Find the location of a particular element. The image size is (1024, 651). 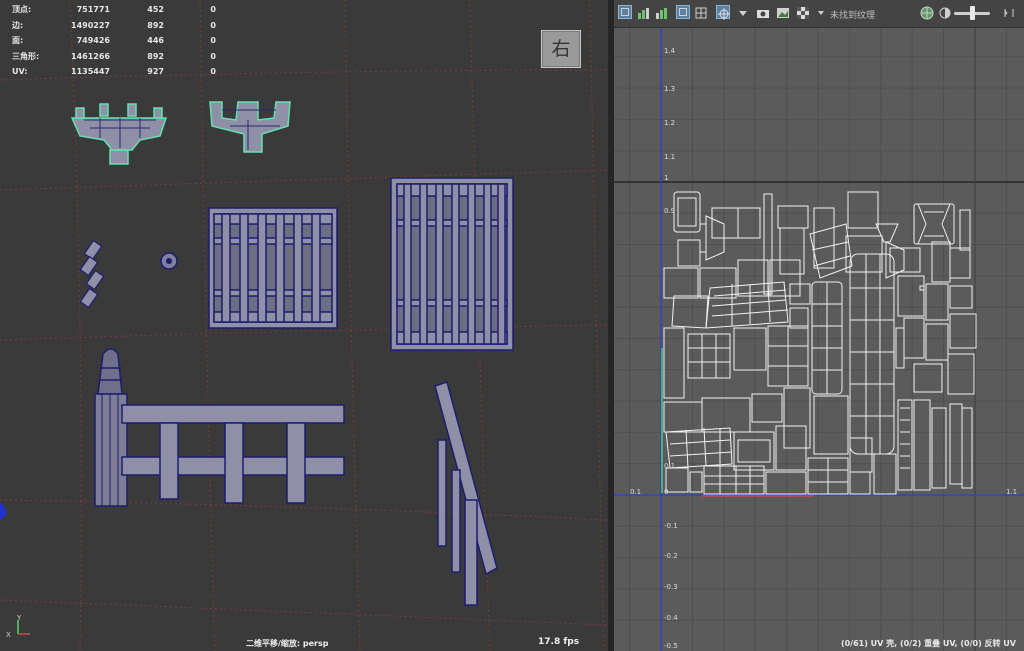

svg-text: 1.3 is located at coordinates (669, 89).